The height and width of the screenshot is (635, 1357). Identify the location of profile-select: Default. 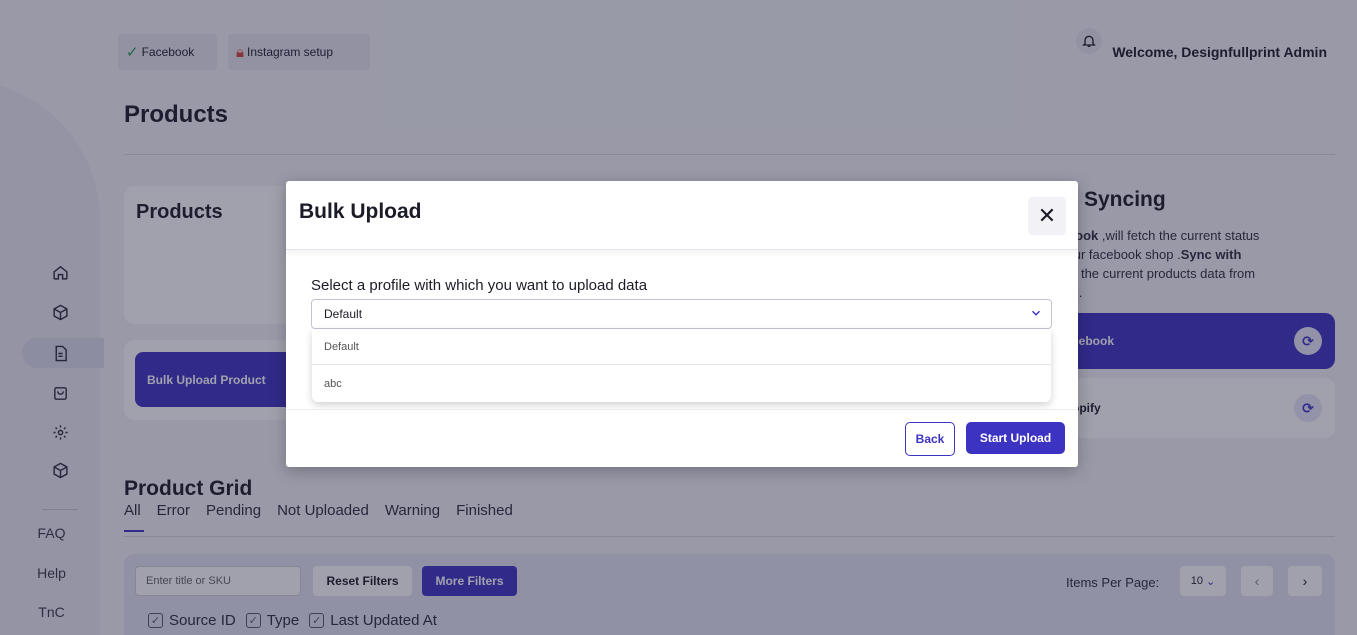
(681, 314).